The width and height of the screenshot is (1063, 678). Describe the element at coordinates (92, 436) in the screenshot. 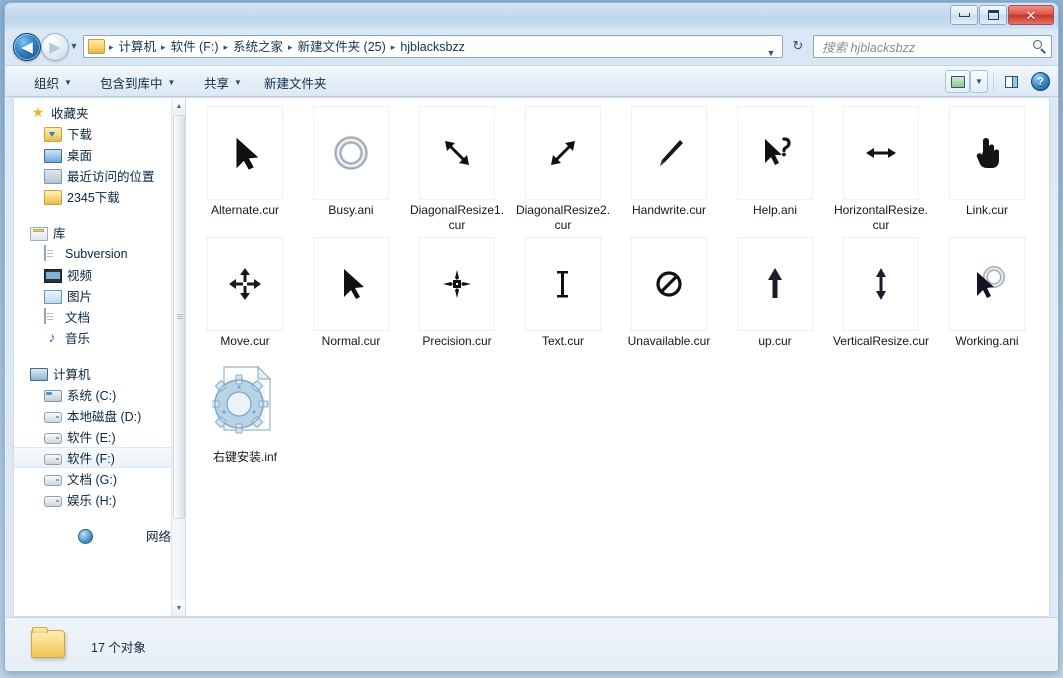

I see `sidebar-item-drive-e: 软件 (E:)` at that location.